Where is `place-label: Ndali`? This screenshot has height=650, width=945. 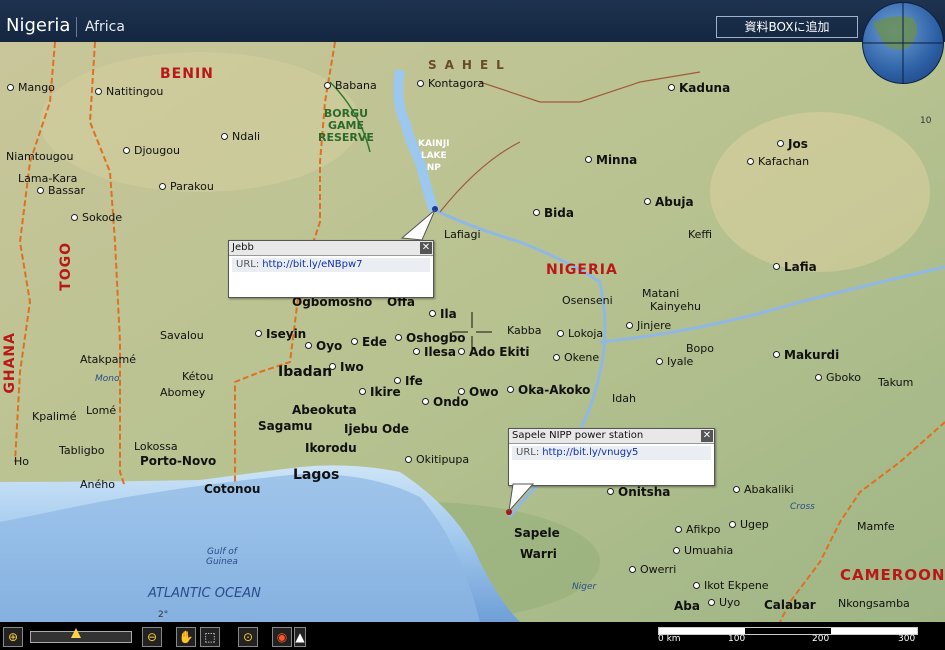 place-label: Ndali is located at coordinates (240, 136).